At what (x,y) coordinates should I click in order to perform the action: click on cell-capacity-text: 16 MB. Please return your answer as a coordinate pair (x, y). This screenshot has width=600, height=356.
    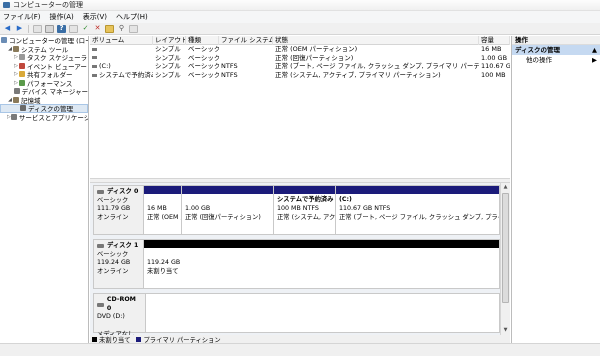
    Looking at the image, I should click on (491, 49).